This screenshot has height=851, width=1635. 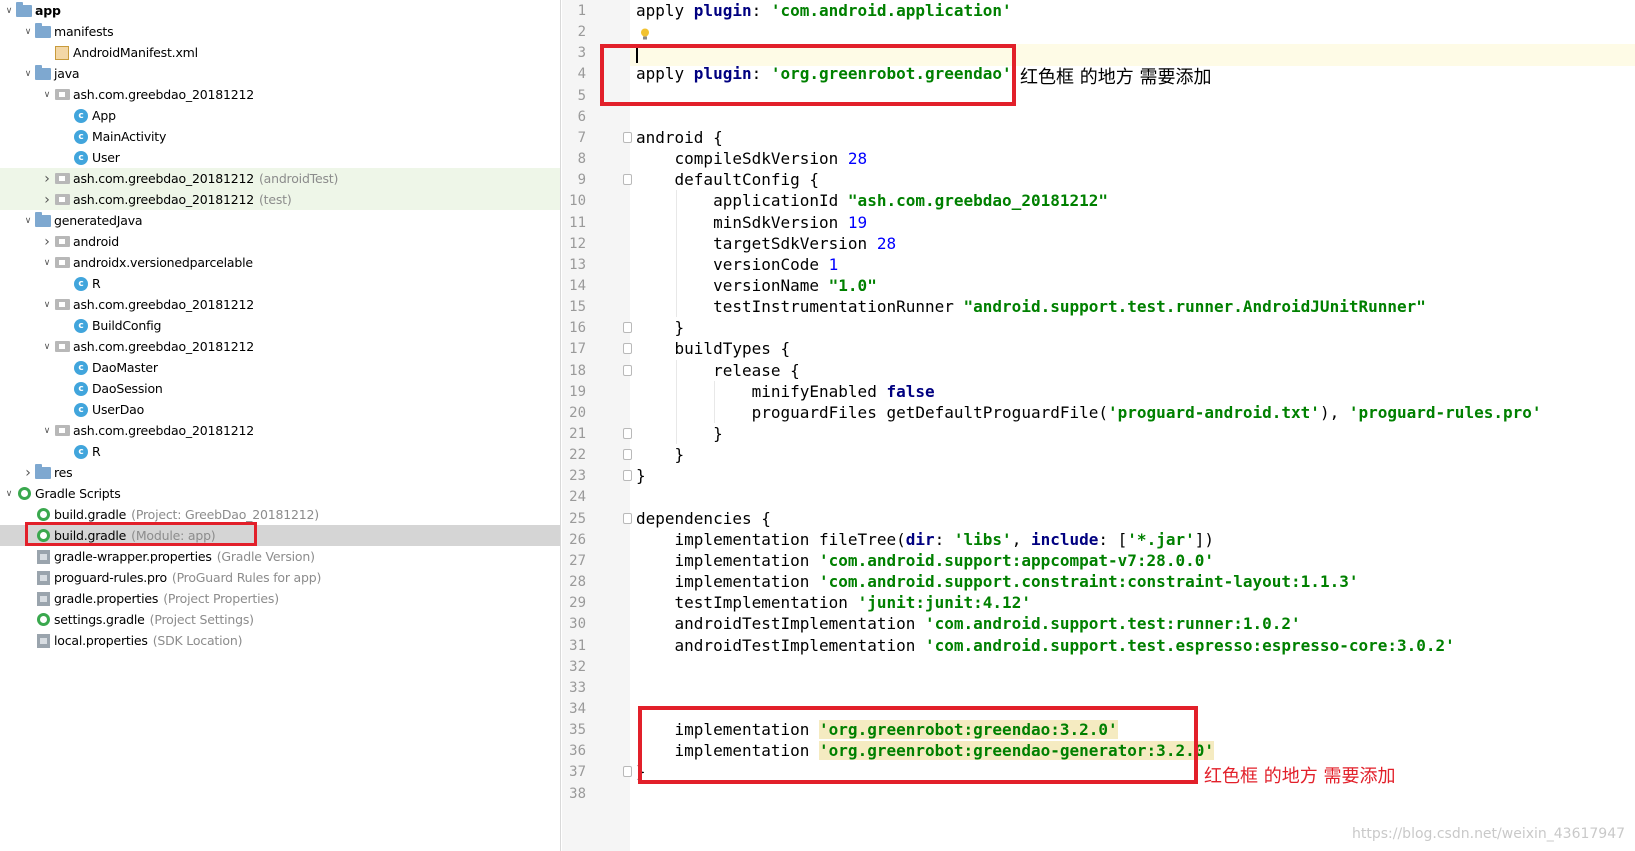 What do you see at coordinates (280, 199) in the screenshot?
I see `tree-row: › ash.com.greebdao_20181212 (test)` at bounding box center [280, 199].